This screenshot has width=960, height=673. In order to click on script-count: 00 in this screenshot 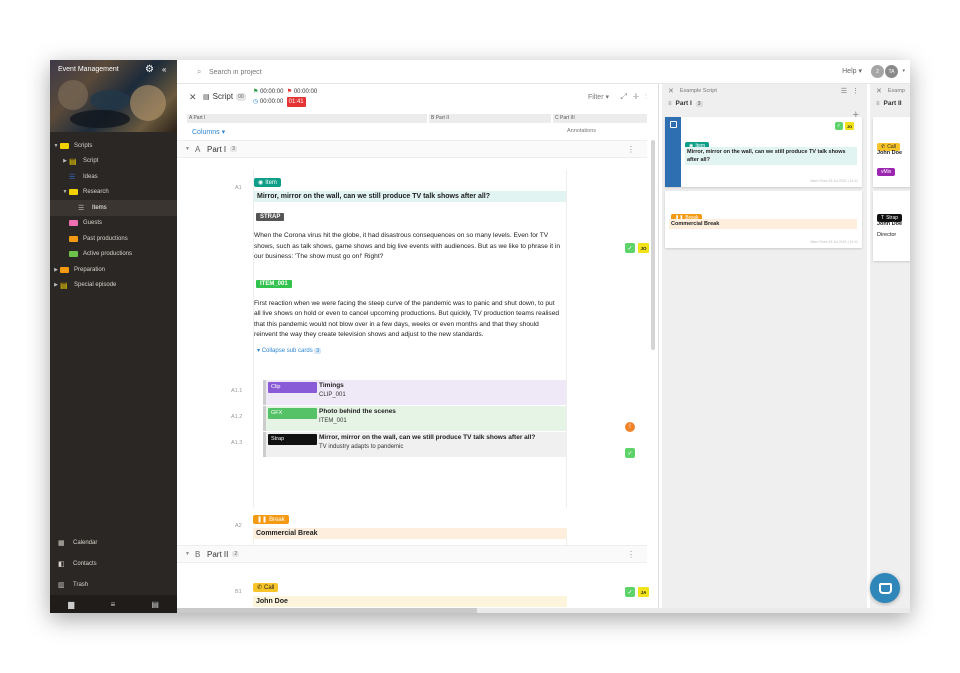, I will do `click(241, 96)`.